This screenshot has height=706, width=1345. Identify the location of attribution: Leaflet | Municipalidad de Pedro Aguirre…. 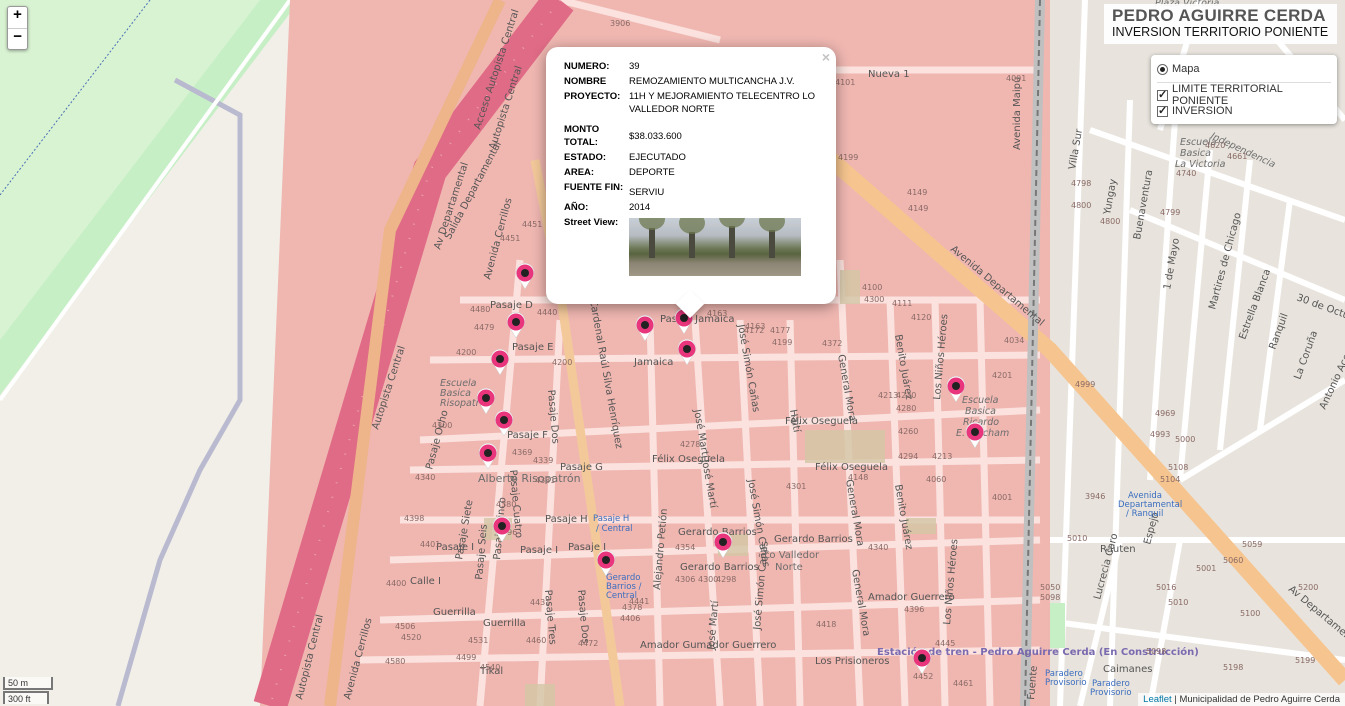
(1241, 699).